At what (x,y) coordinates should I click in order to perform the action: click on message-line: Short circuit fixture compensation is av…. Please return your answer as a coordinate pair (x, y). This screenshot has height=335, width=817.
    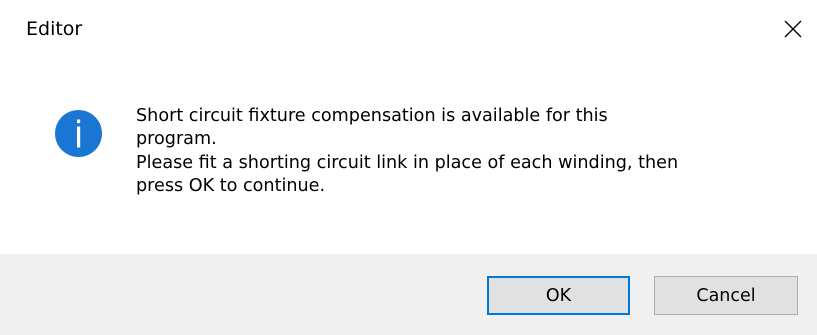
    Looking at the image, I should click on (372, 116).